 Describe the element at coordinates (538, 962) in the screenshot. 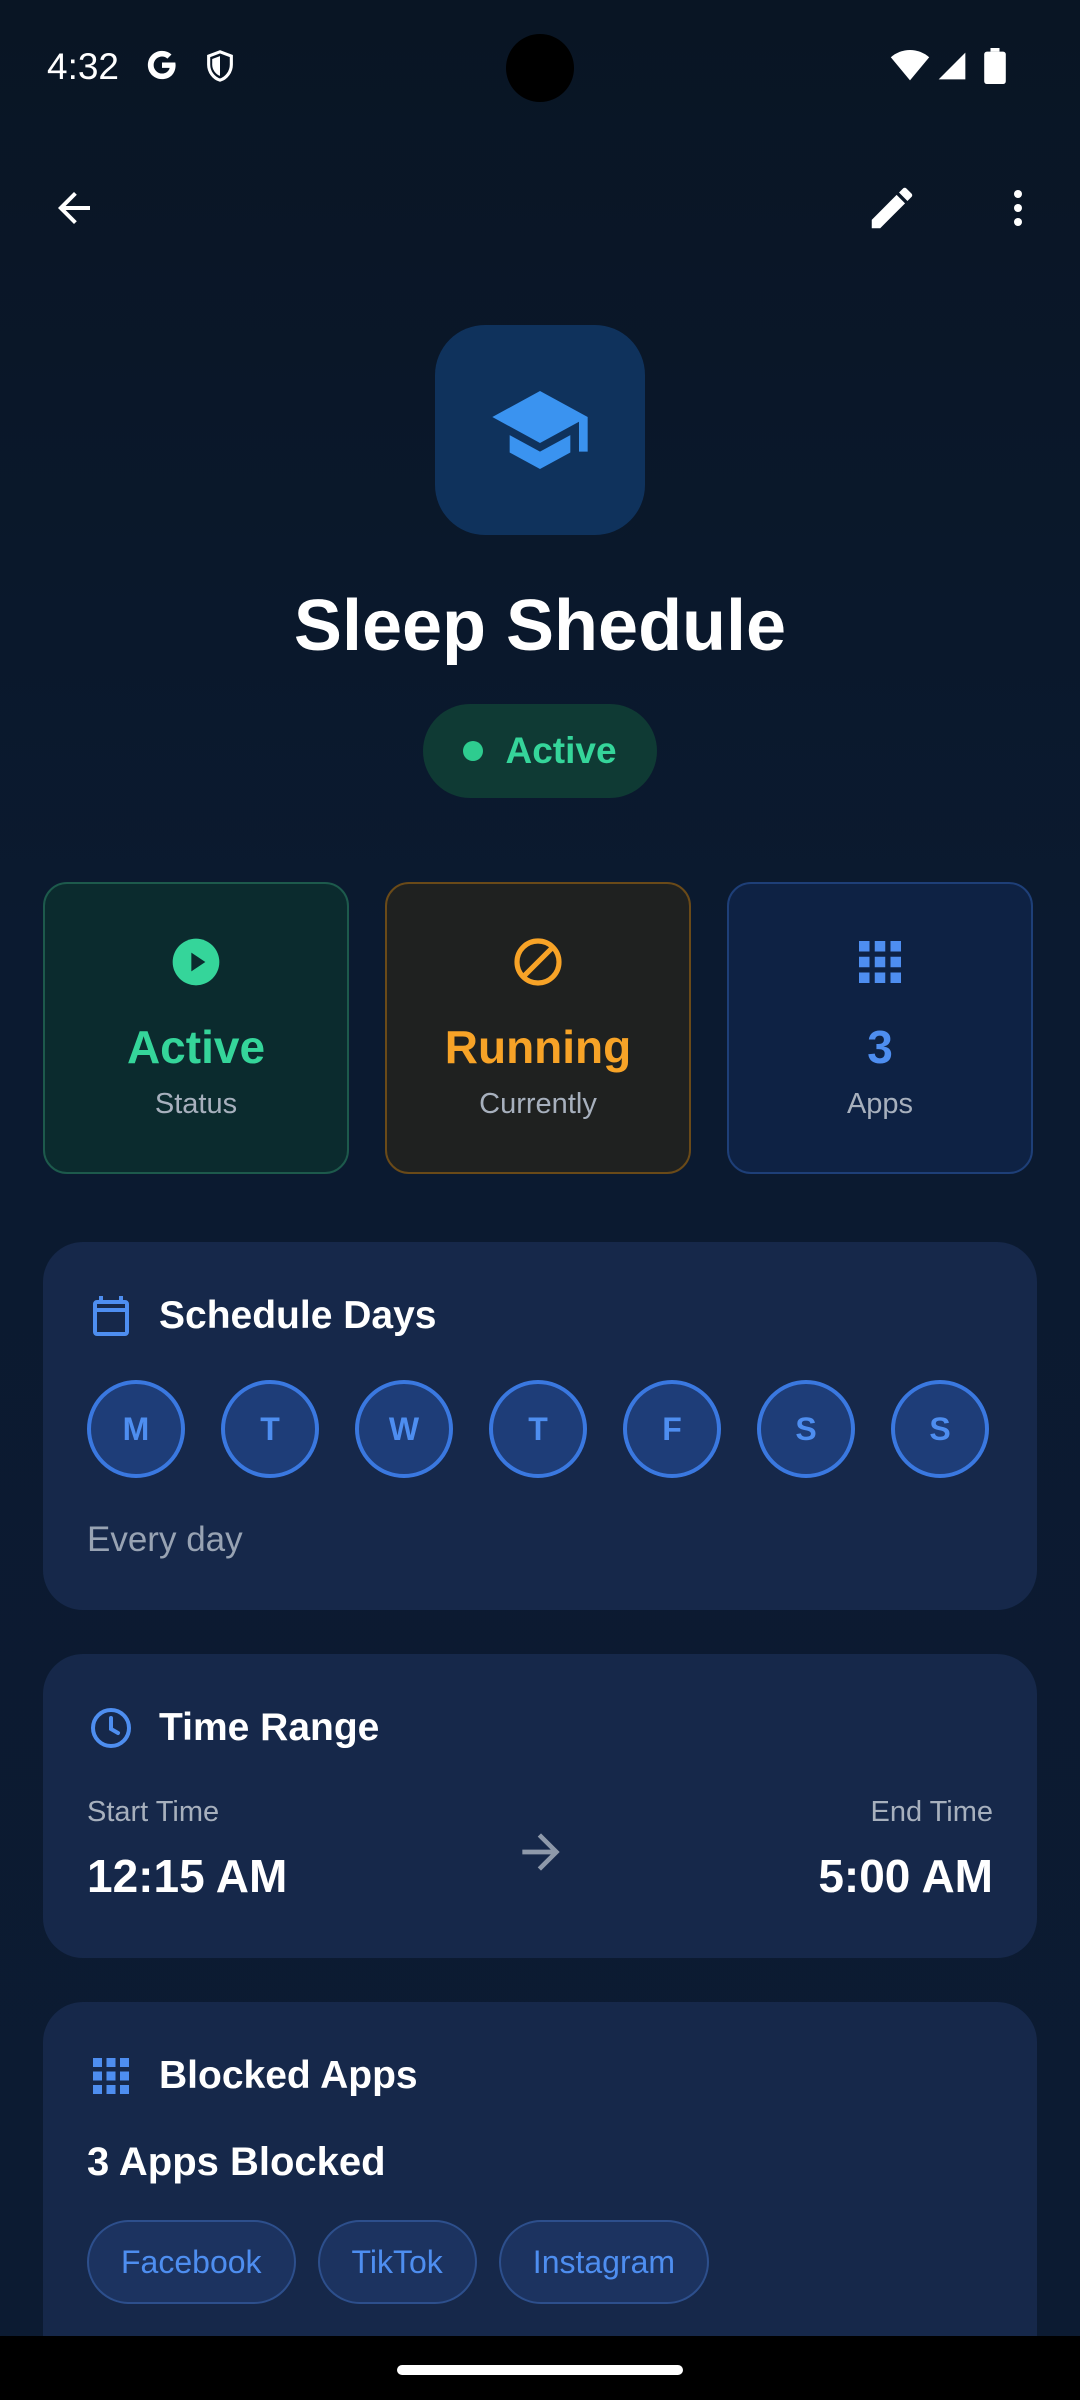

I see `block-icon` at that location.